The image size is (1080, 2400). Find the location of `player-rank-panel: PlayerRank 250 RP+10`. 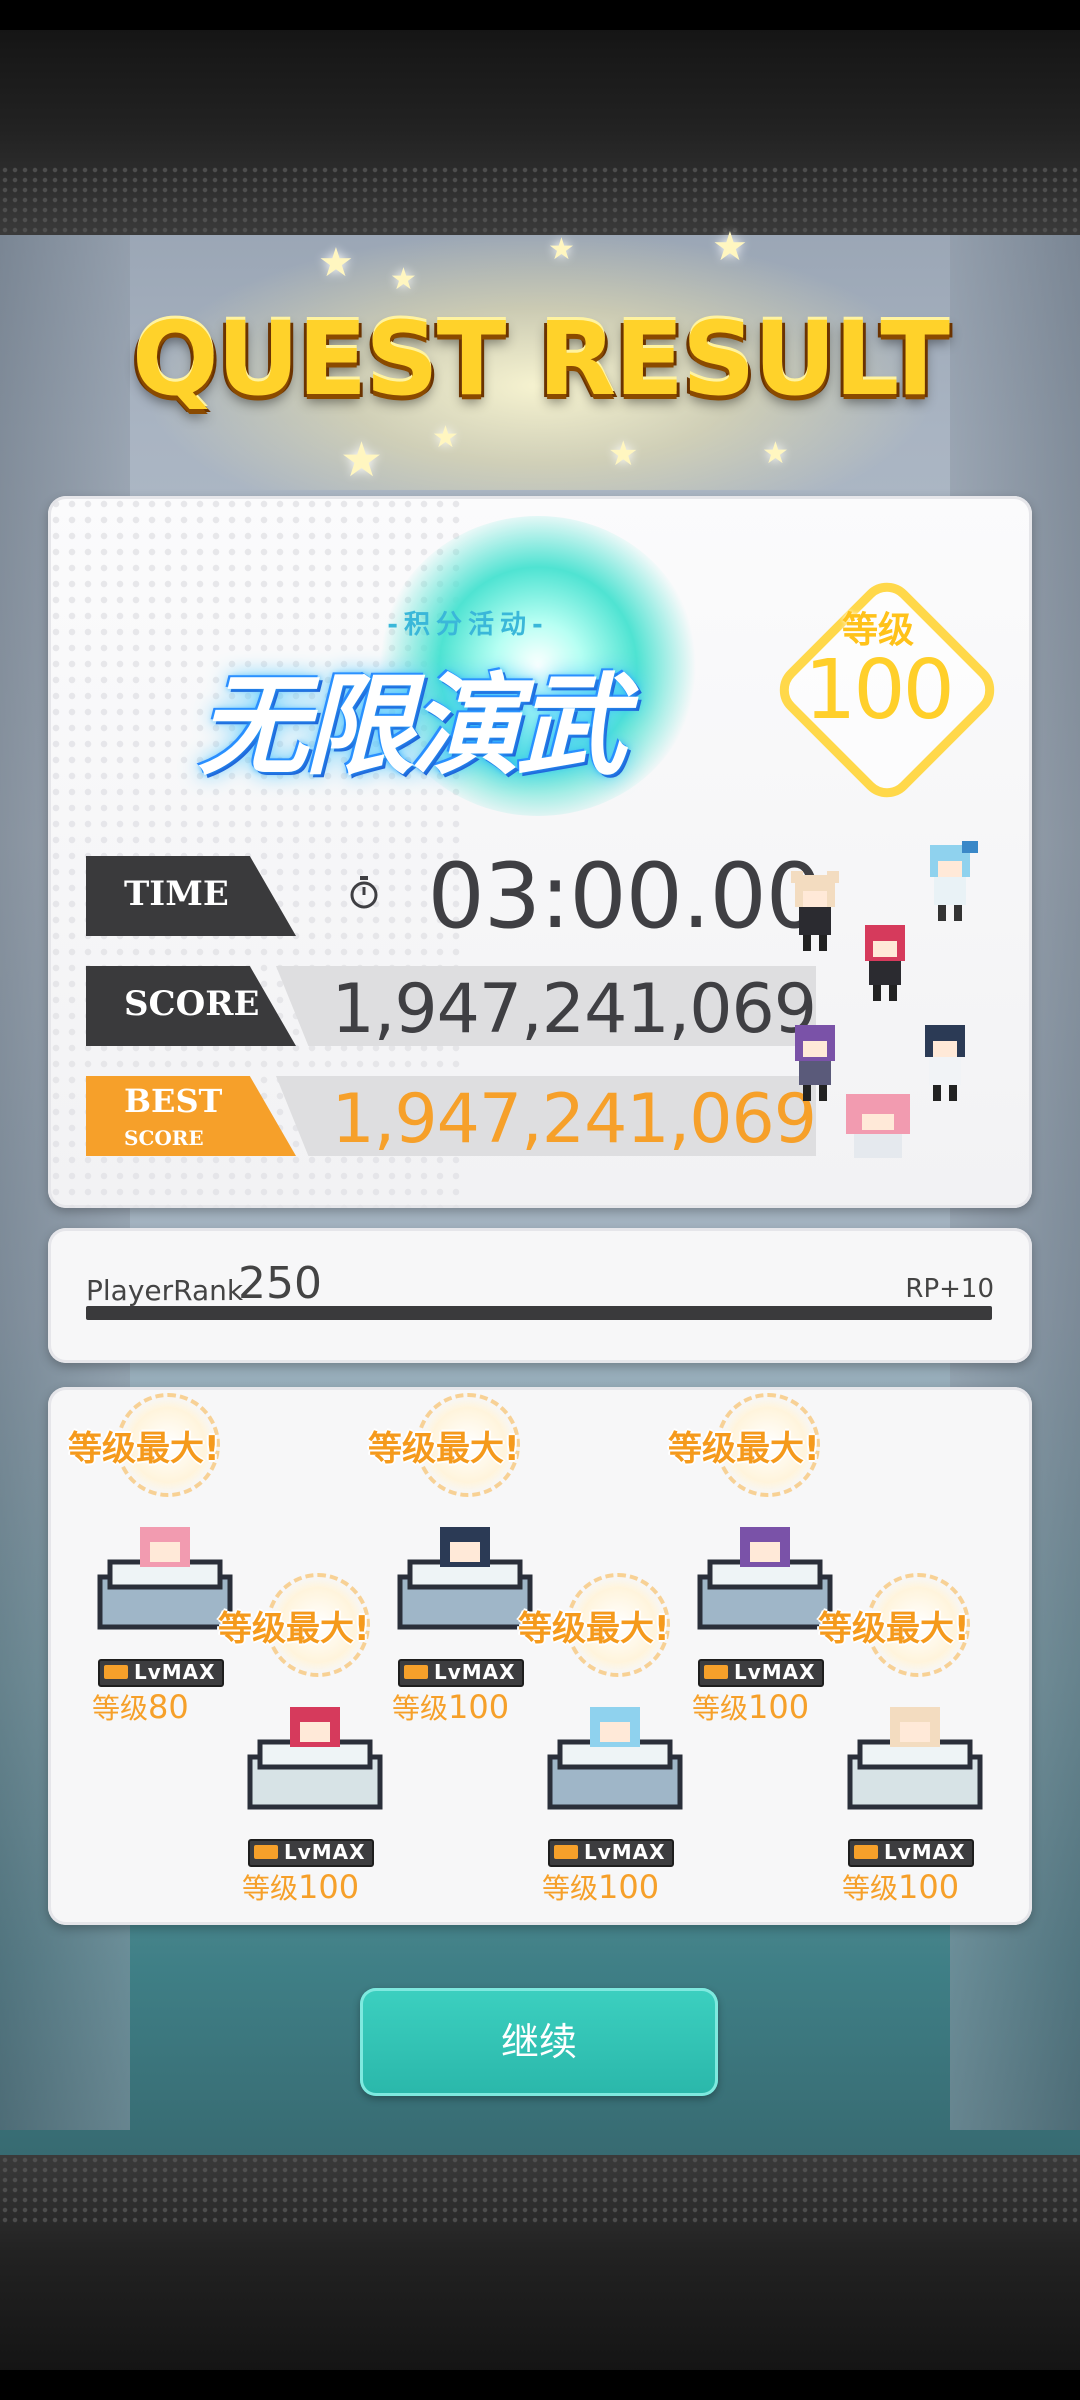

player-rank-panel: PlayerRank 250 RP+10 is located at coordinates (540, 1295).